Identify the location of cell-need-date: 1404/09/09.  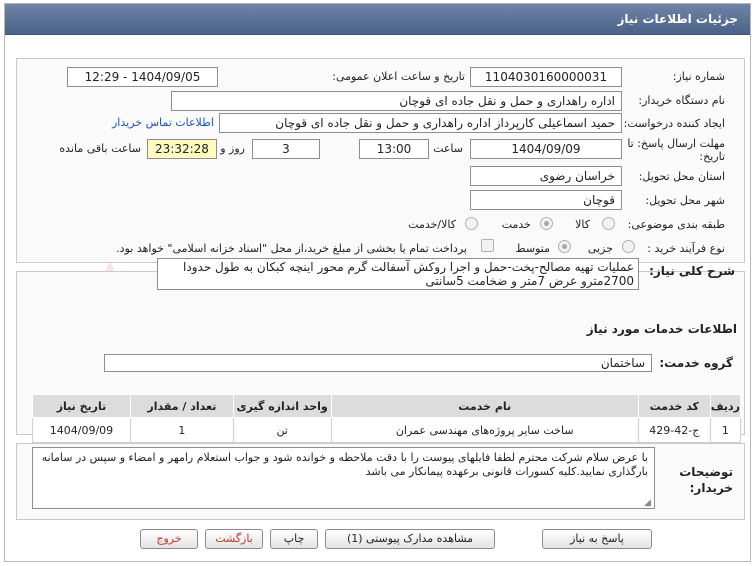
(81, 430).